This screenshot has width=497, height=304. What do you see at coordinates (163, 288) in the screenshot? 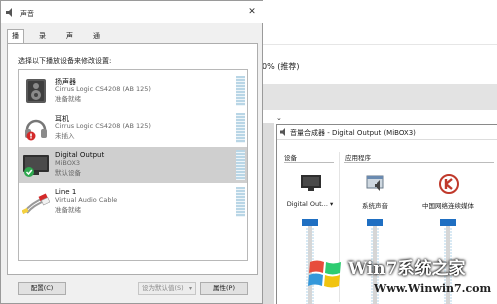
I see `set-default-label: 设为默认值(S)` at bounding box center [163, 288].